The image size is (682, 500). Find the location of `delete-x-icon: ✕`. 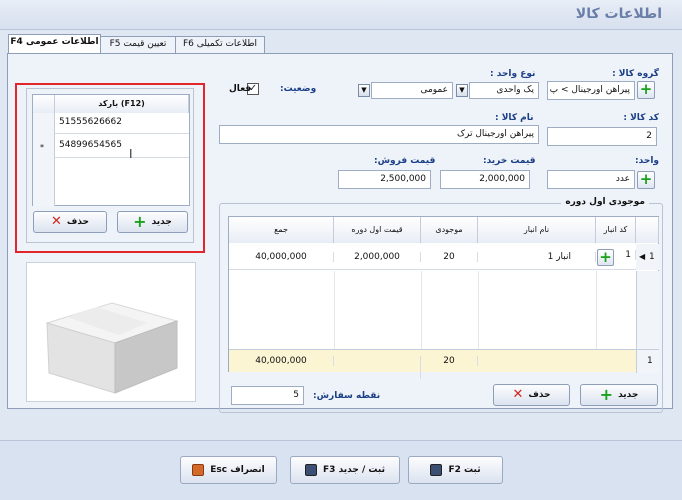

delete-x-icon: ✕ is located at coordinates (518, 394).